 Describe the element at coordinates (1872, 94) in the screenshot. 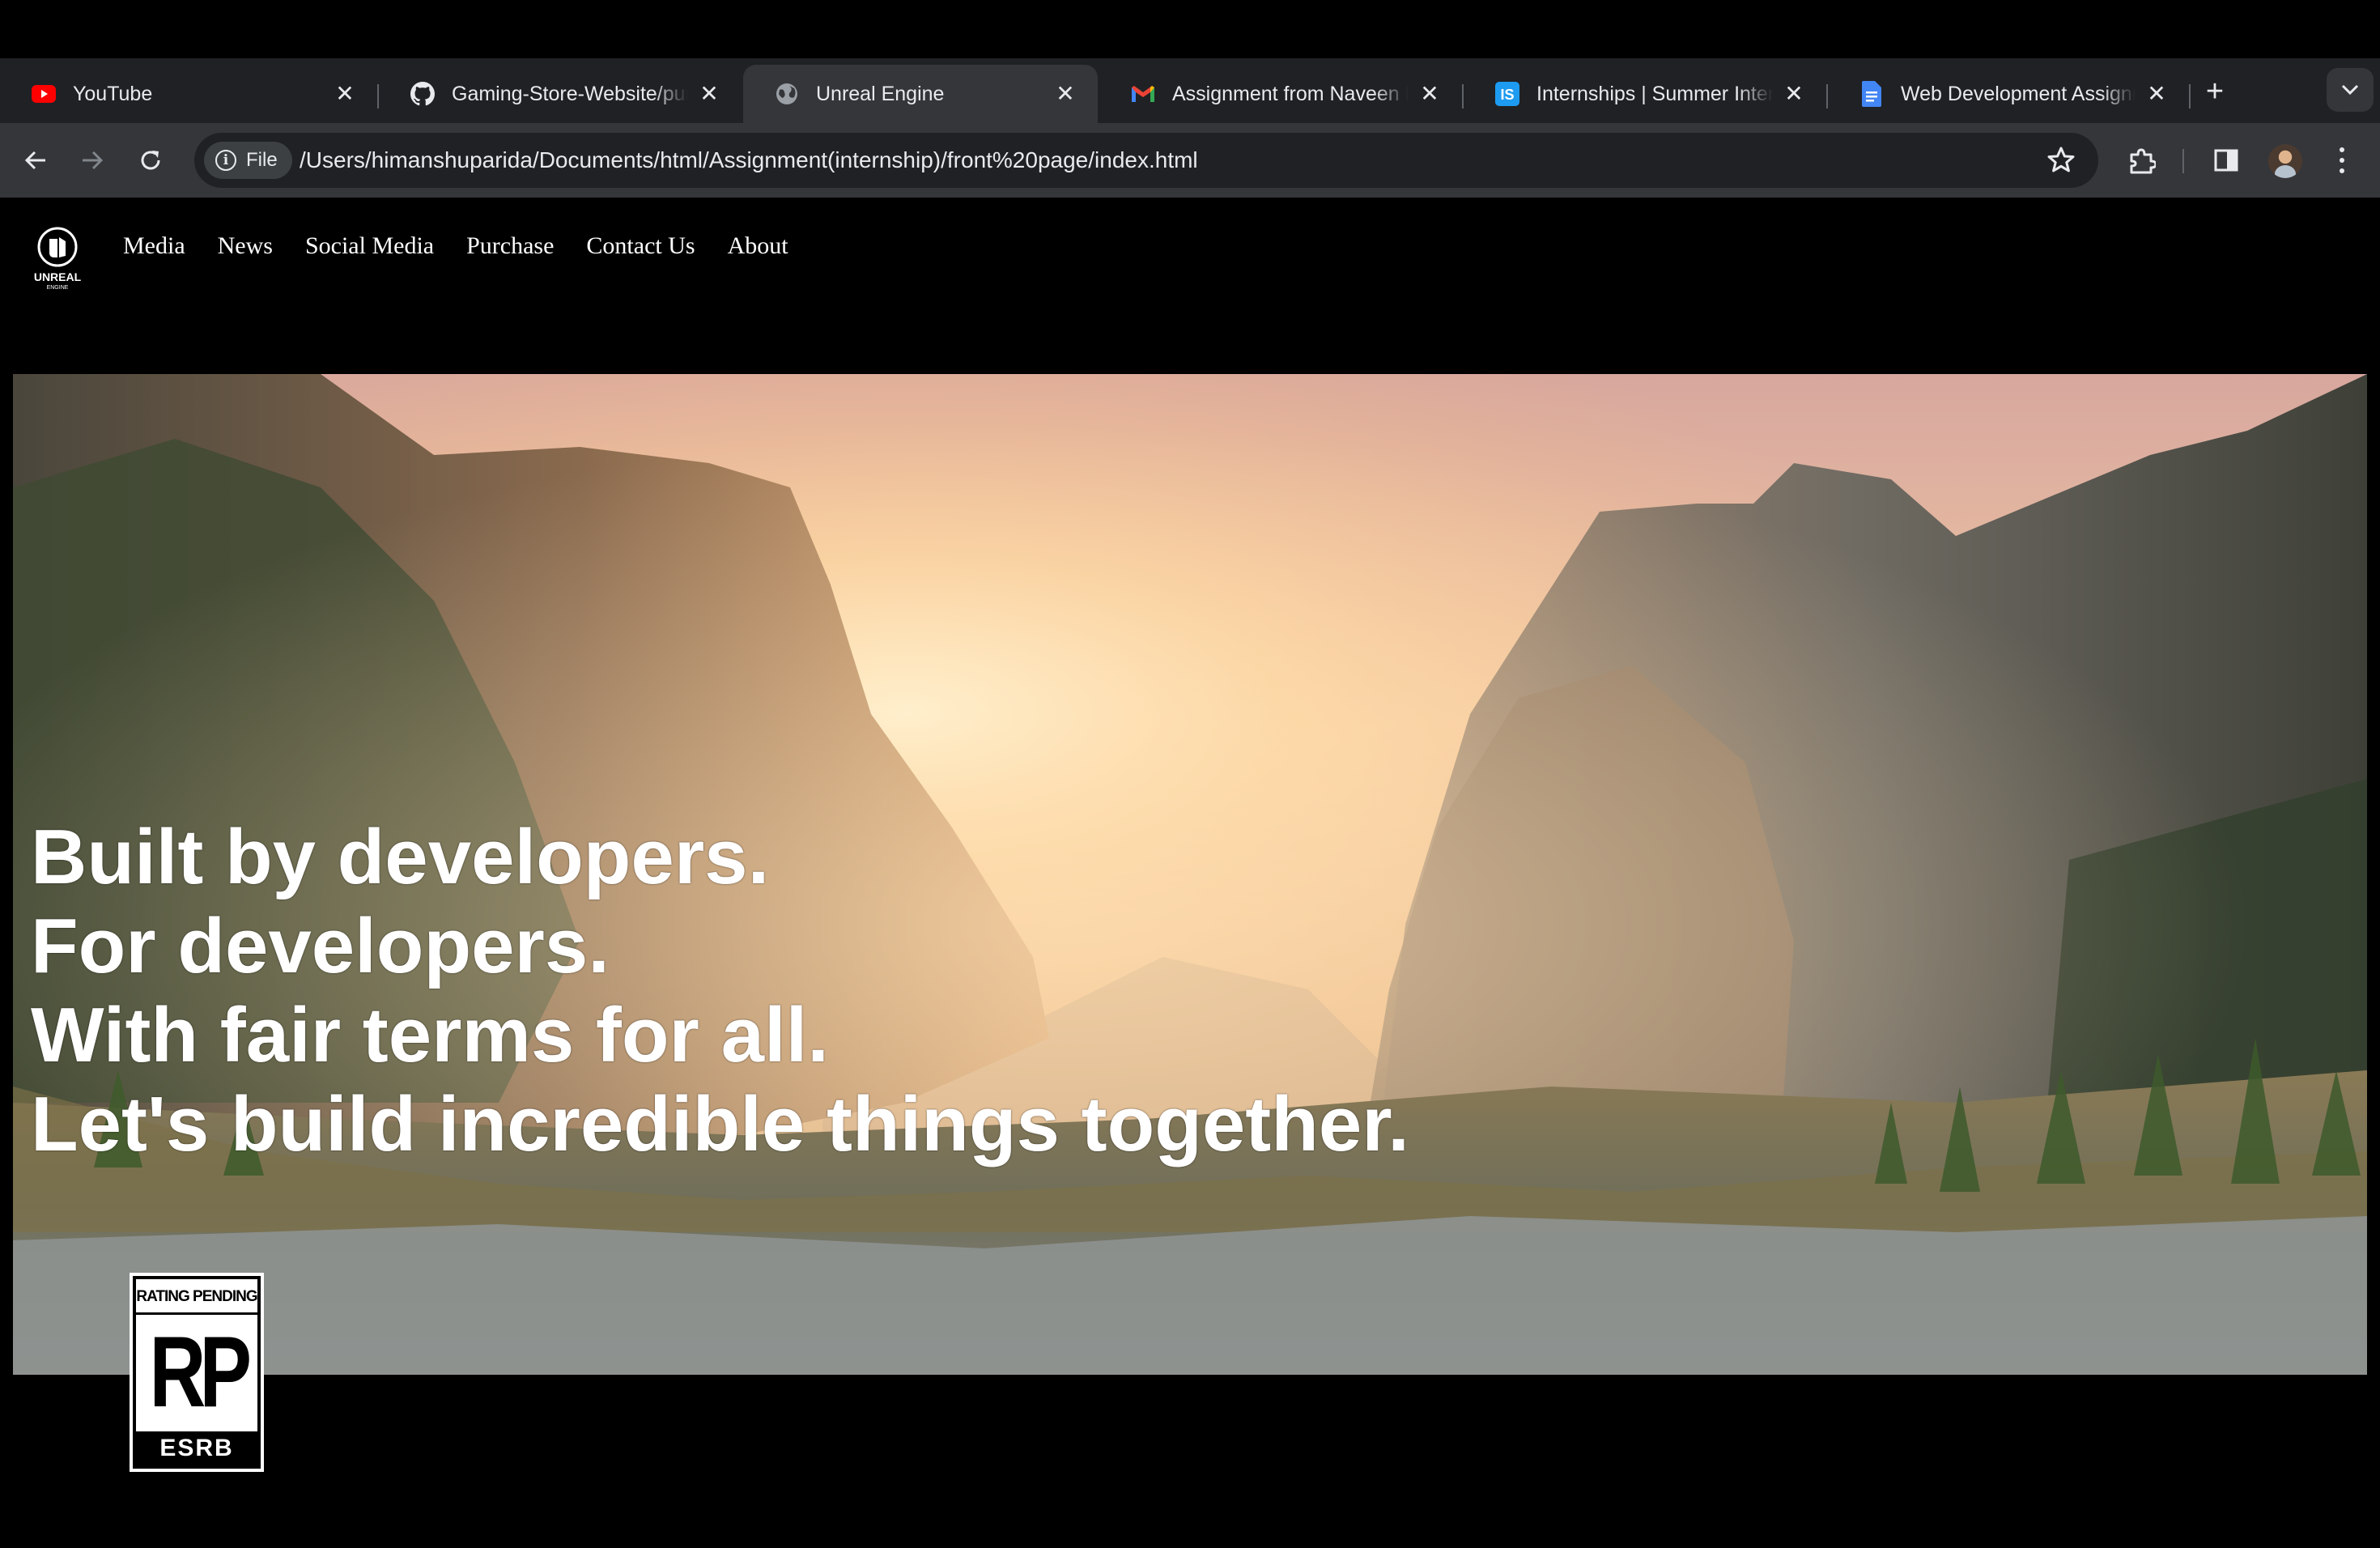

I see `google-docs-icon` at that location.